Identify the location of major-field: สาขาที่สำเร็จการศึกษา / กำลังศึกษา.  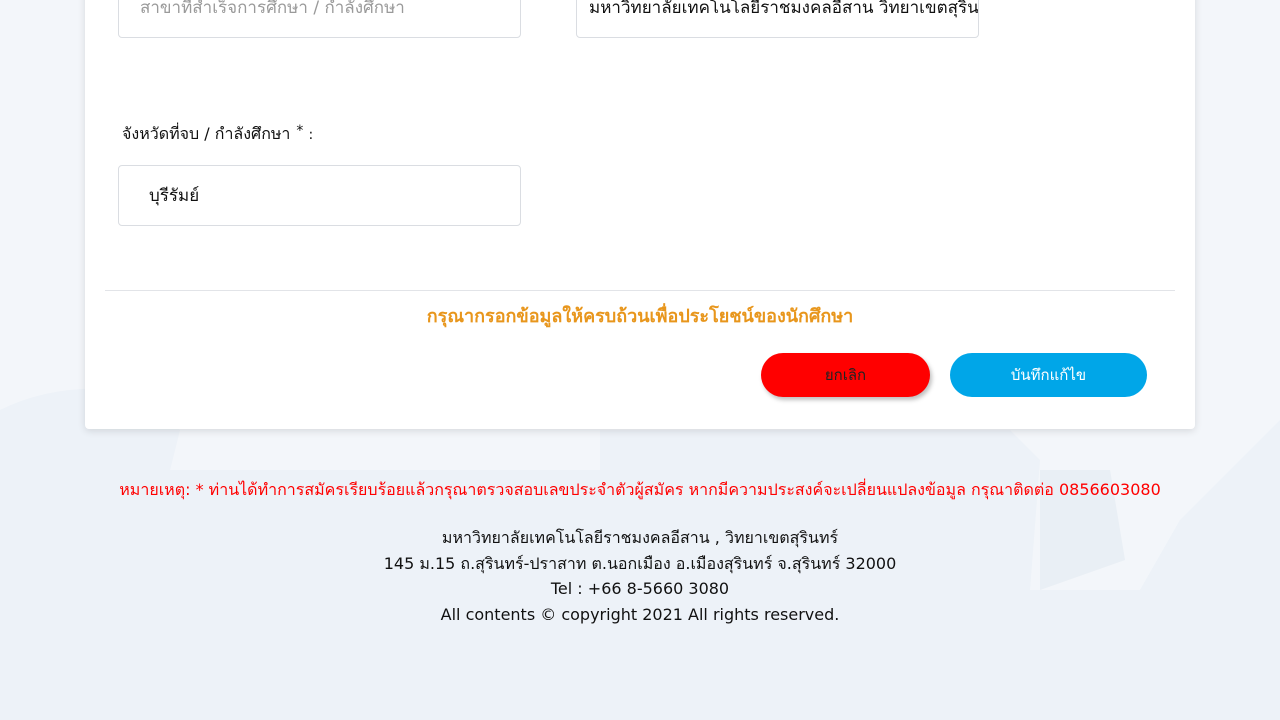
(319, 19).